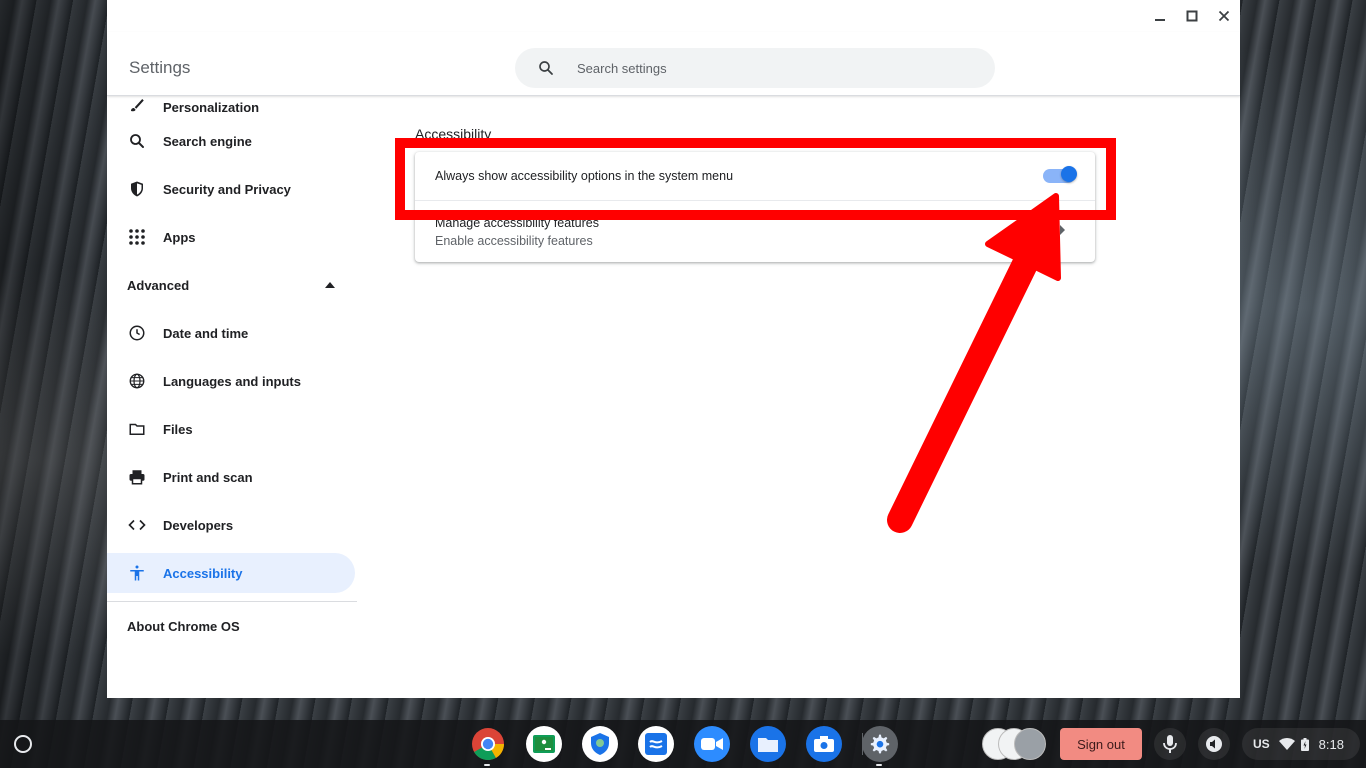 The image size is (1366, 768). What do you see at coordinates (179, 237) in the screenshot?
I see `sidebar-item-label: Apps` at bounding box center [179, 237].